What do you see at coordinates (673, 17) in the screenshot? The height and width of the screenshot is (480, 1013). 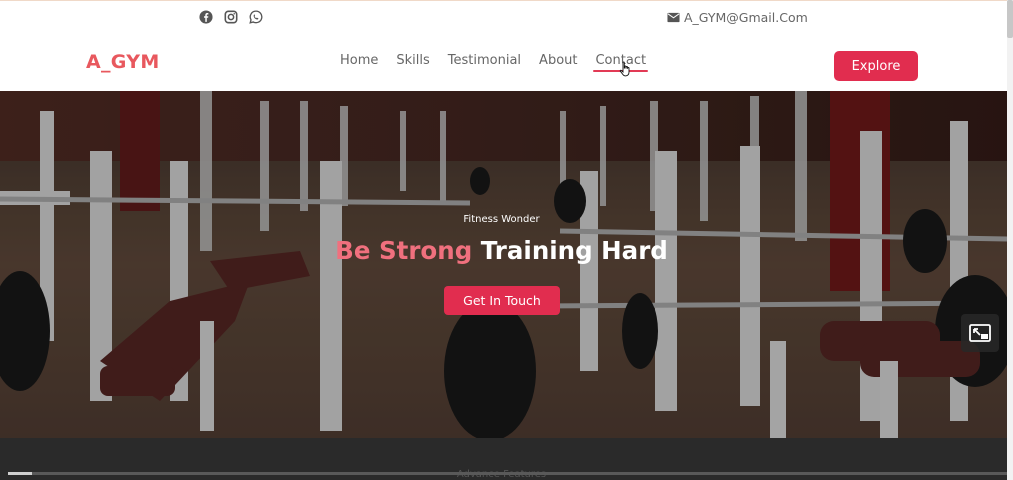 I see `envelope-icon` at bounding box center [673, 17].